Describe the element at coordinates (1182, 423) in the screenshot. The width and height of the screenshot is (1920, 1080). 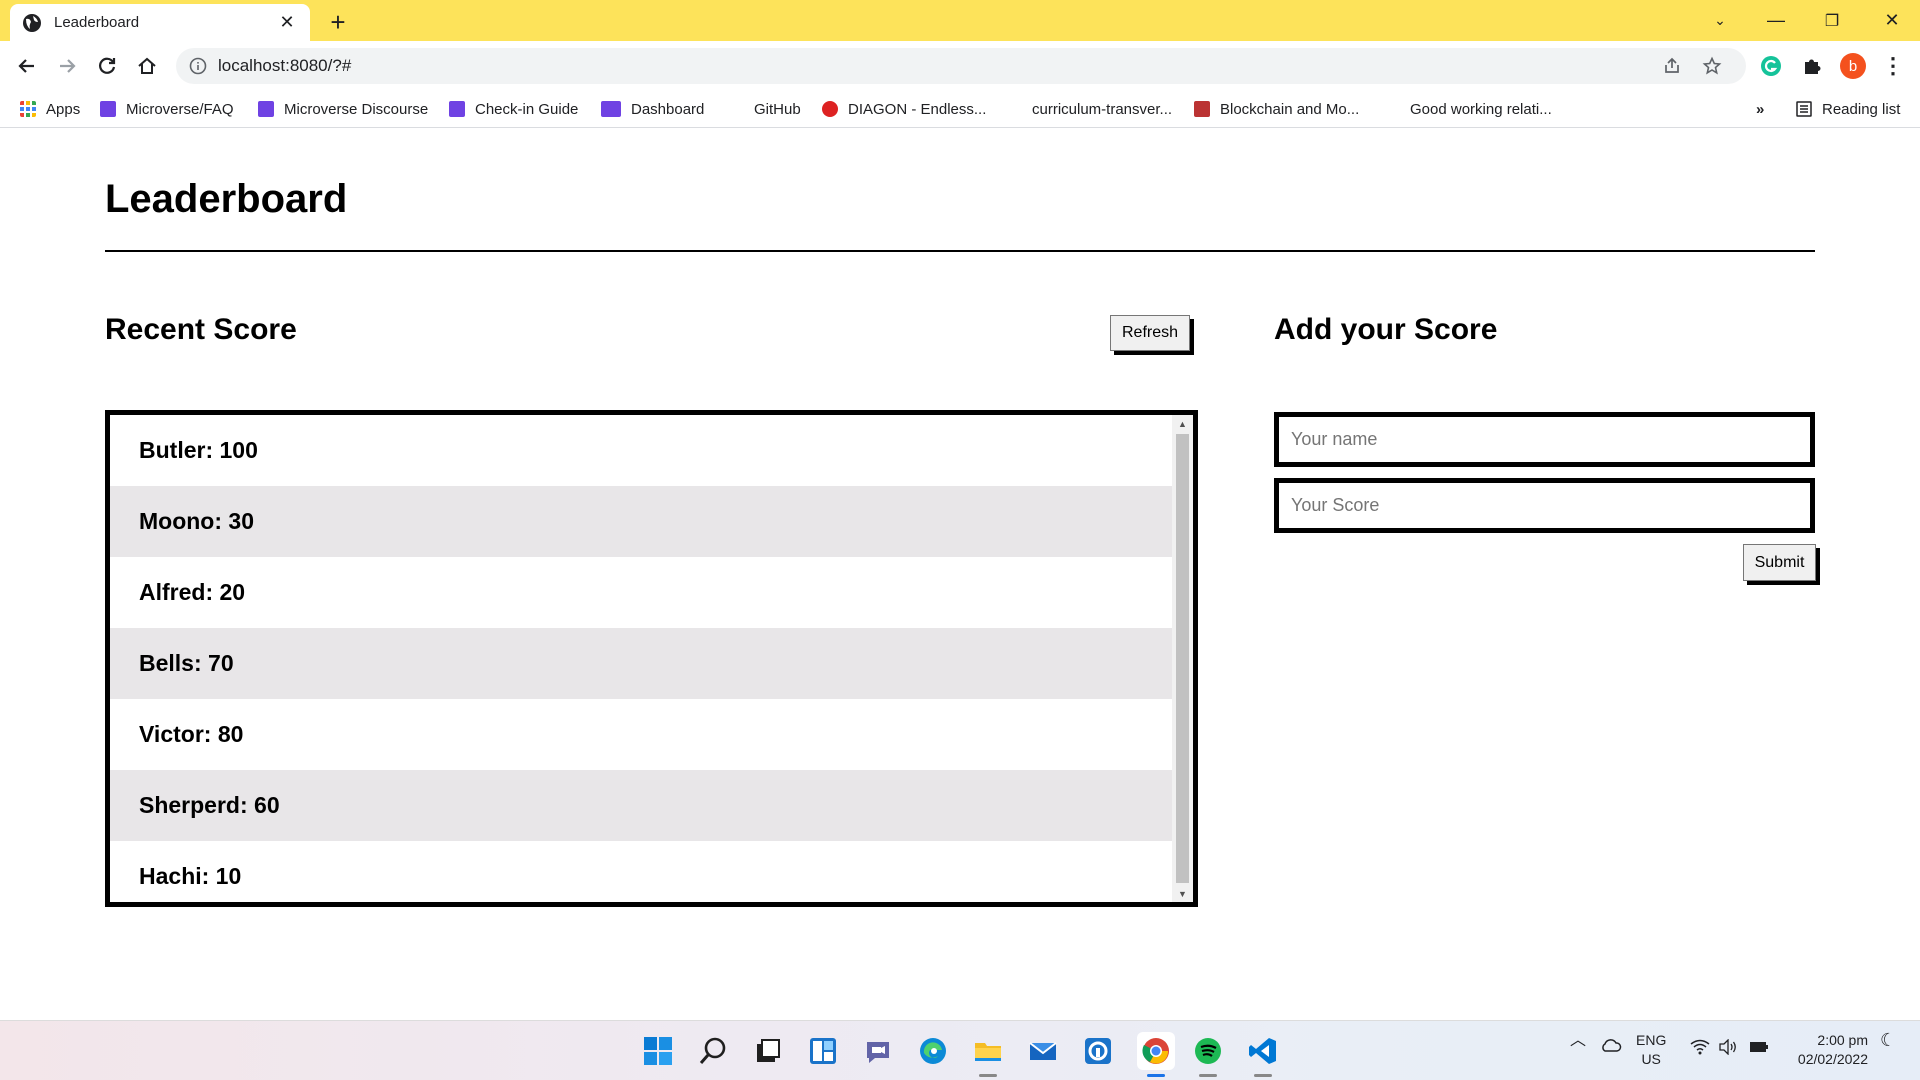
I see `scroll-up-icon: ▲` at that location.